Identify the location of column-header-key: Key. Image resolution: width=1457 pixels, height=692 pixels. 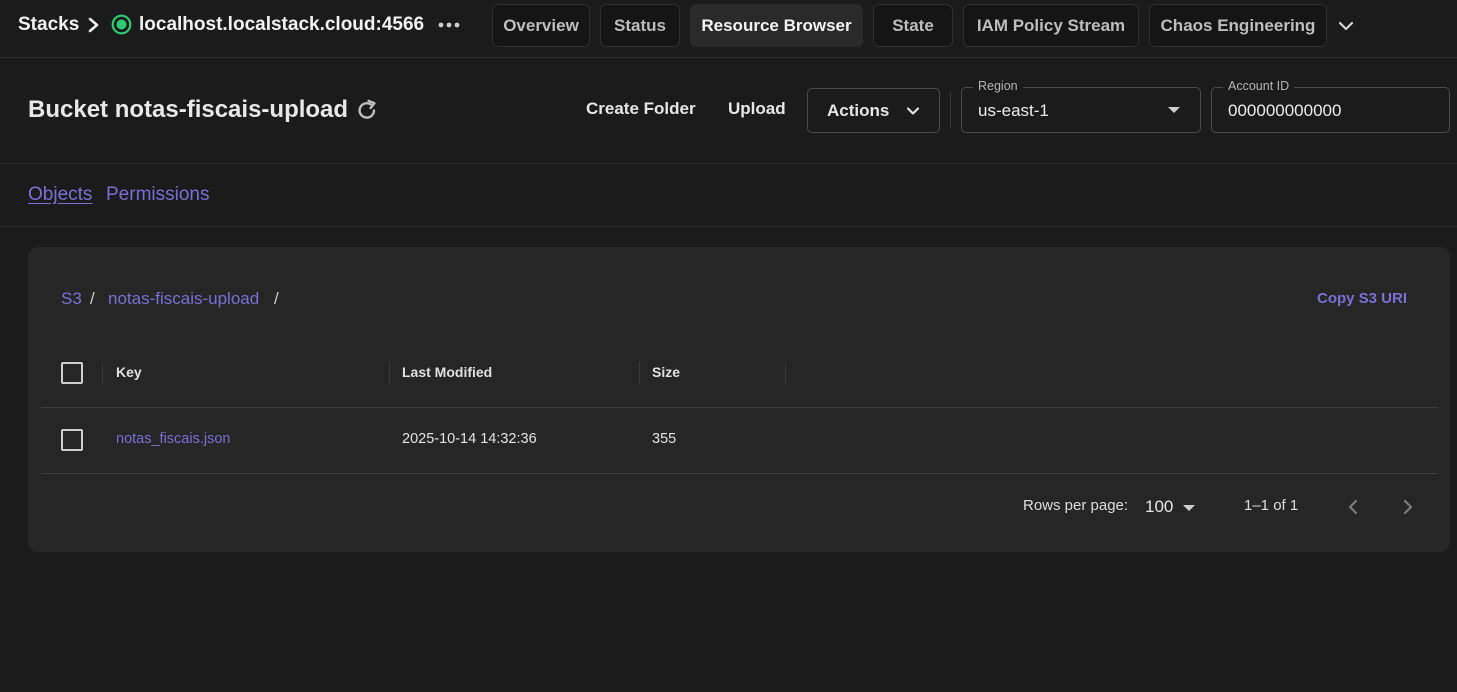
(129, 372).